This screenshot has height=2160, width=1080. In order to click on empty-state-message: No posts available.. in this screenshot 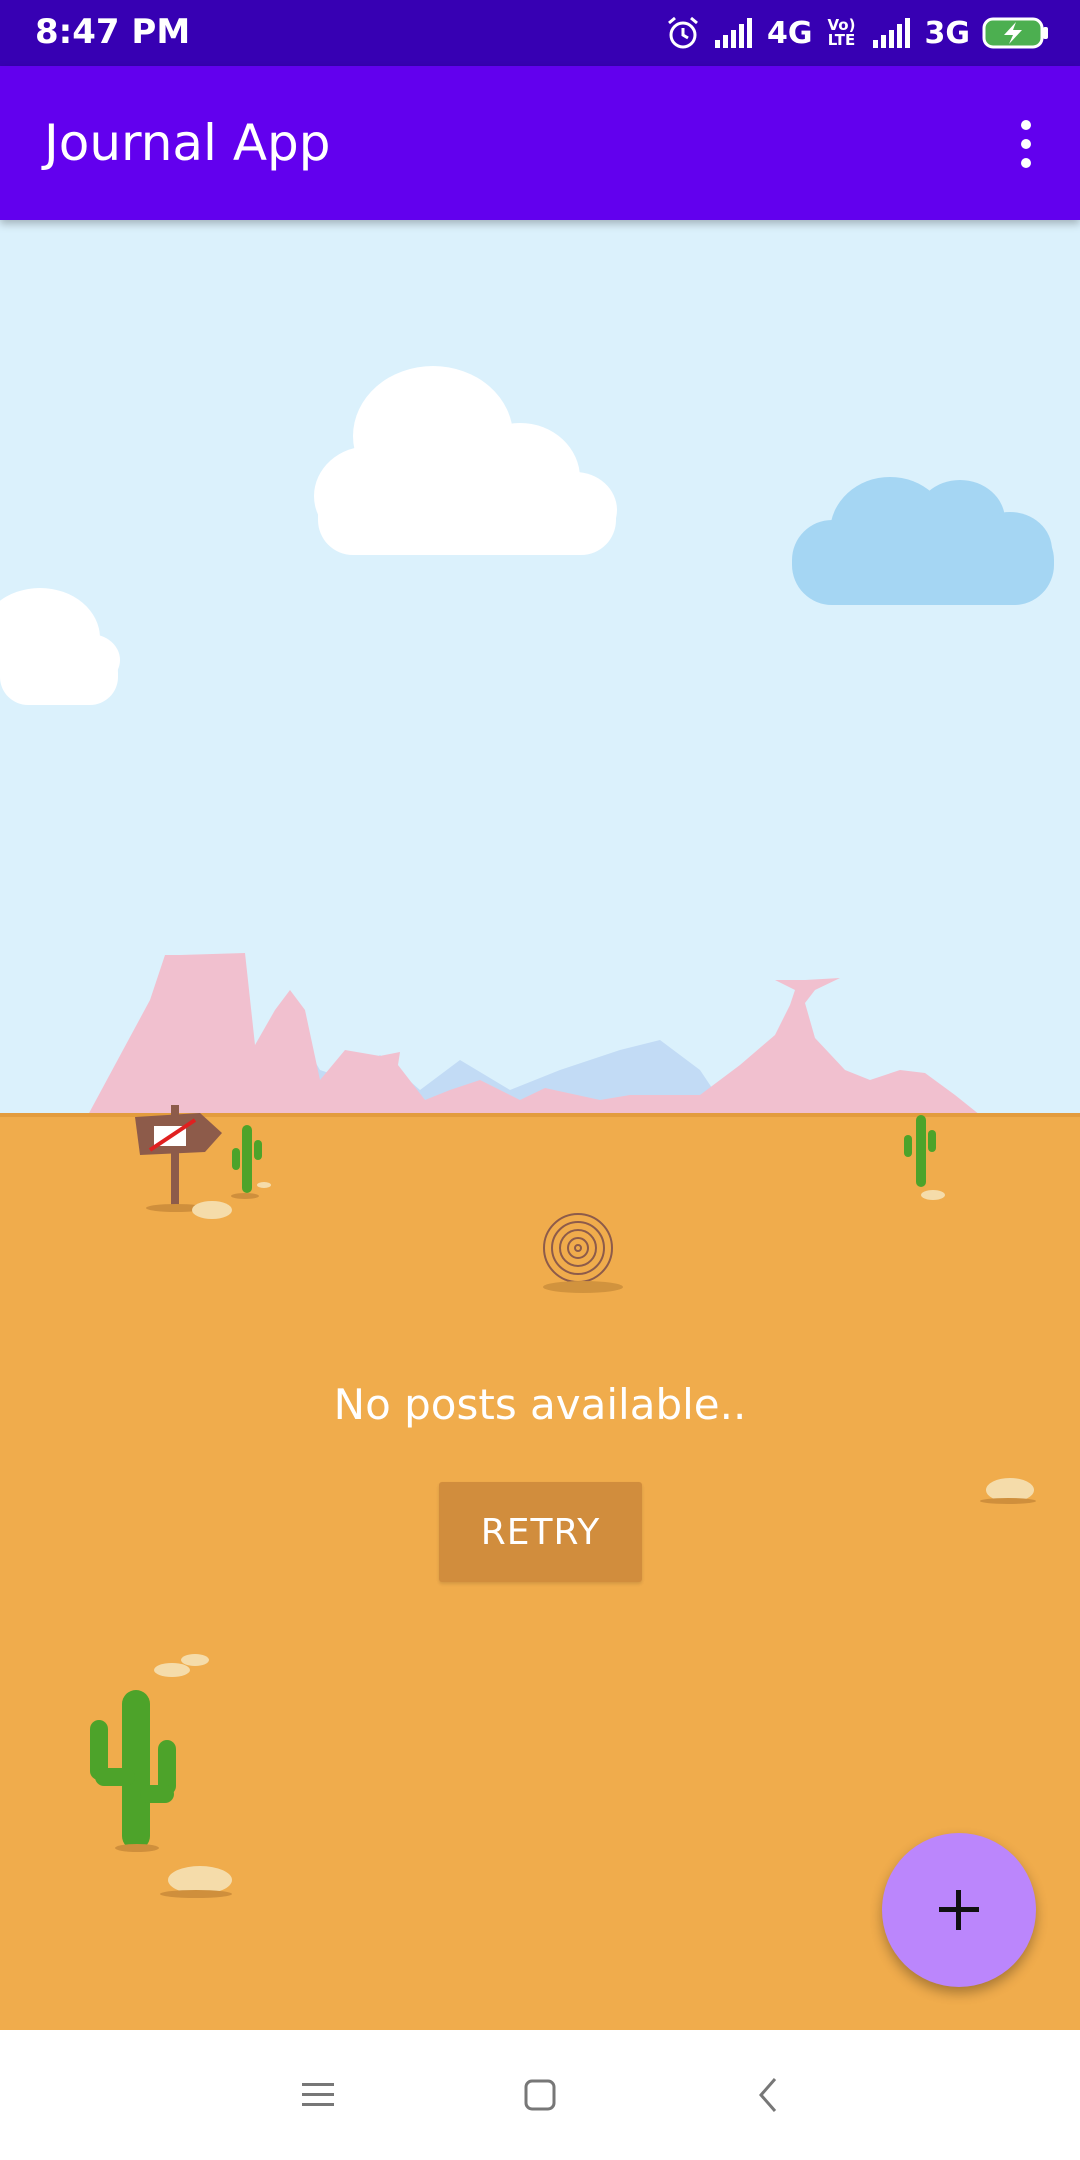, I will do `click(540, 1404)`.